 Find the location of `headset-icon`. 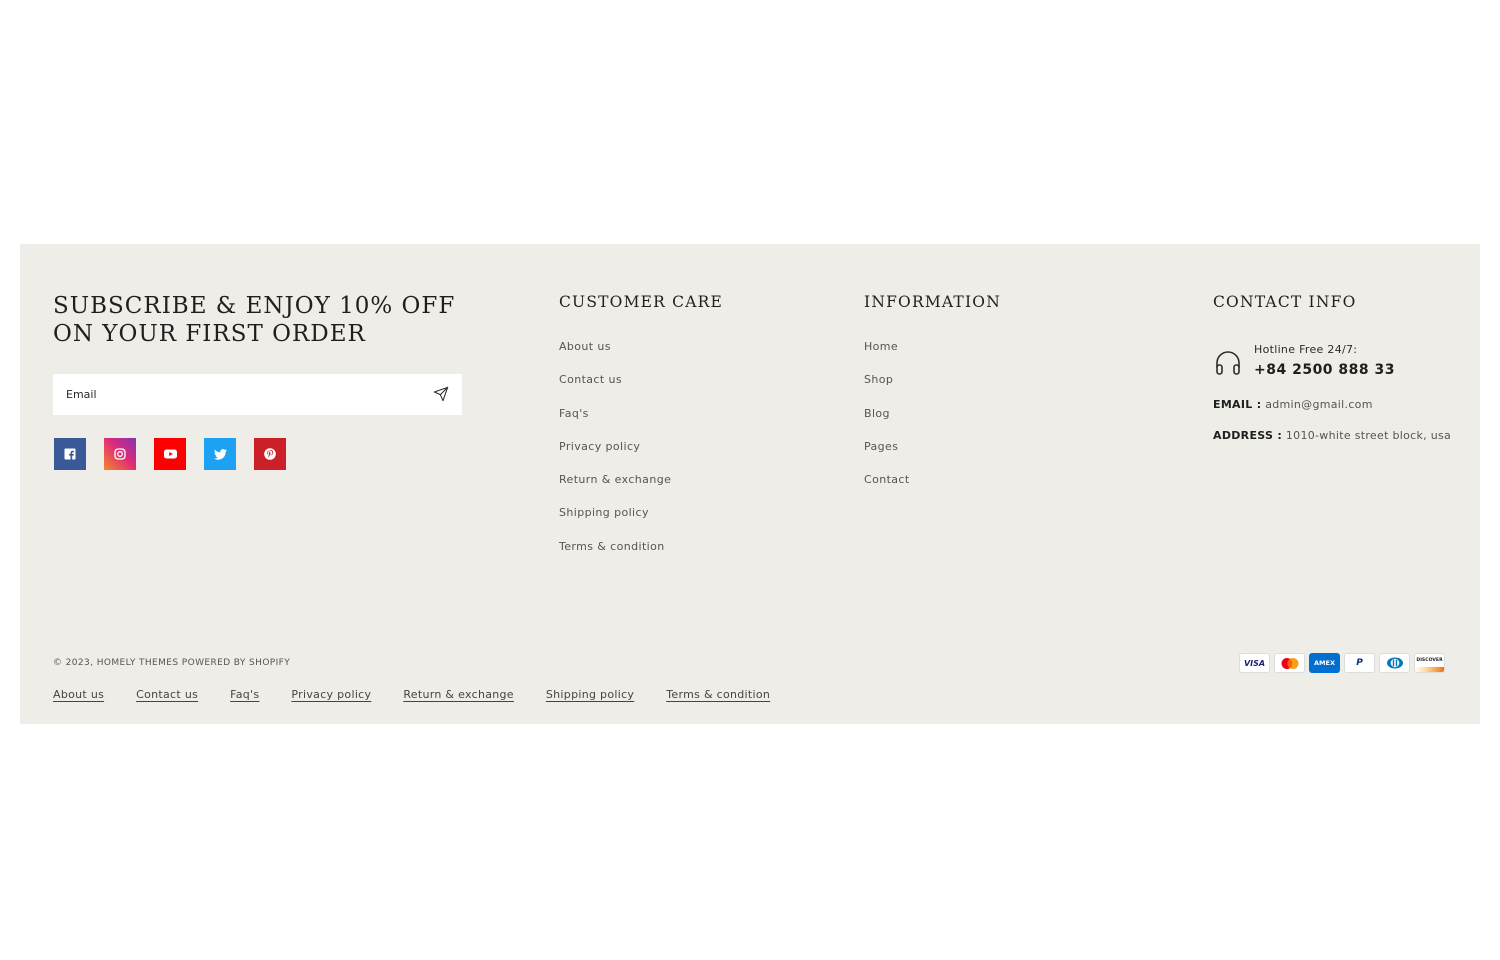

headset-icon is located at coordinates (1228, 363).